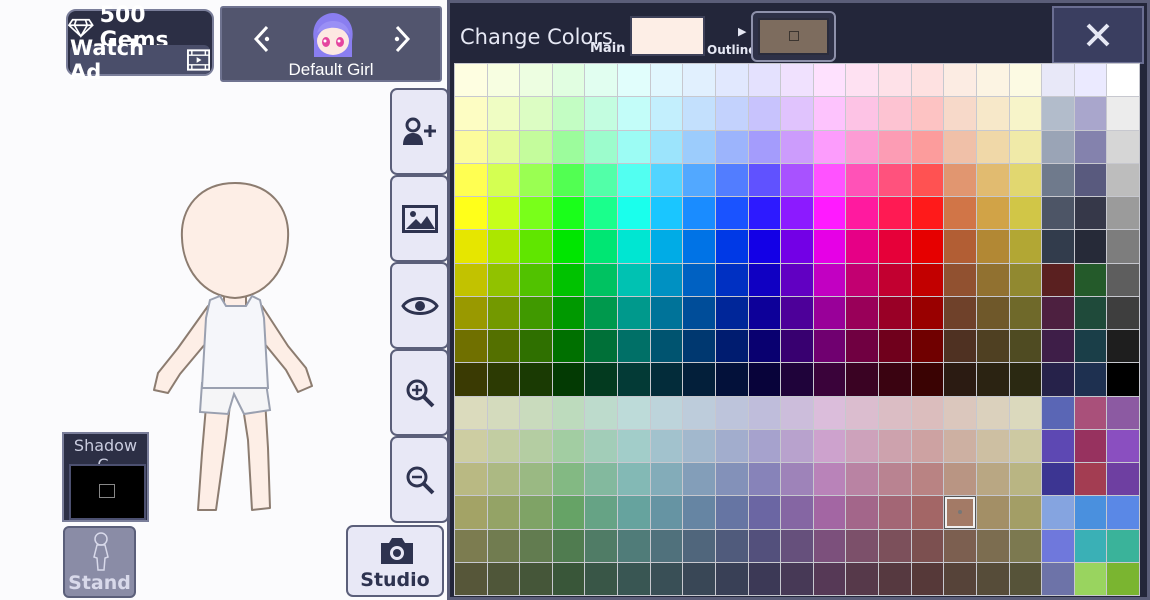 Image resolution: width=1150 pixels, height=600 pixels. Describe the element at coordinates (99, 562) in the screenshot. I see `stand-button: Stand` at that location.